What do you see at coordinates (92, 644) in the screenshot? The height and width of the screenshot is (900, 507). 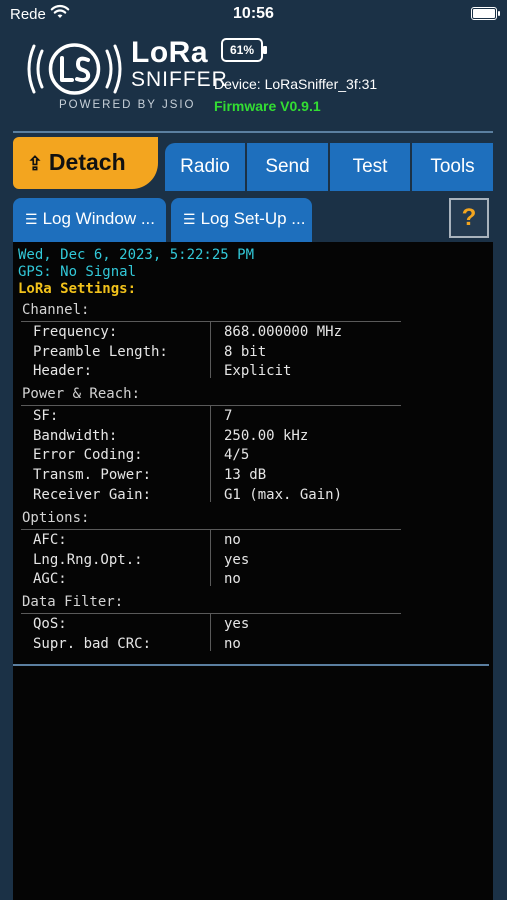 I see `setting-label: Supr. bad CRC:` at bounding box center [92, 644].